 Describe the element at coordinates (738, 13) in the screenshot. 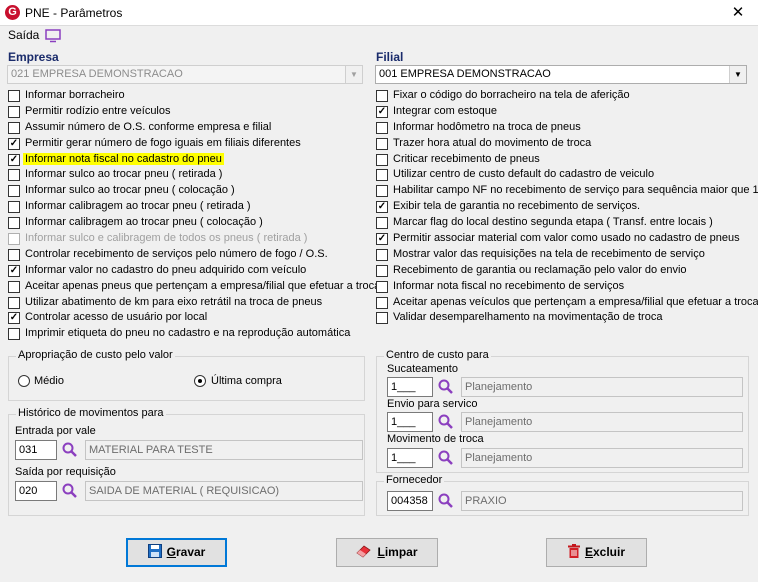

I see `close-button: ✕` at that location.